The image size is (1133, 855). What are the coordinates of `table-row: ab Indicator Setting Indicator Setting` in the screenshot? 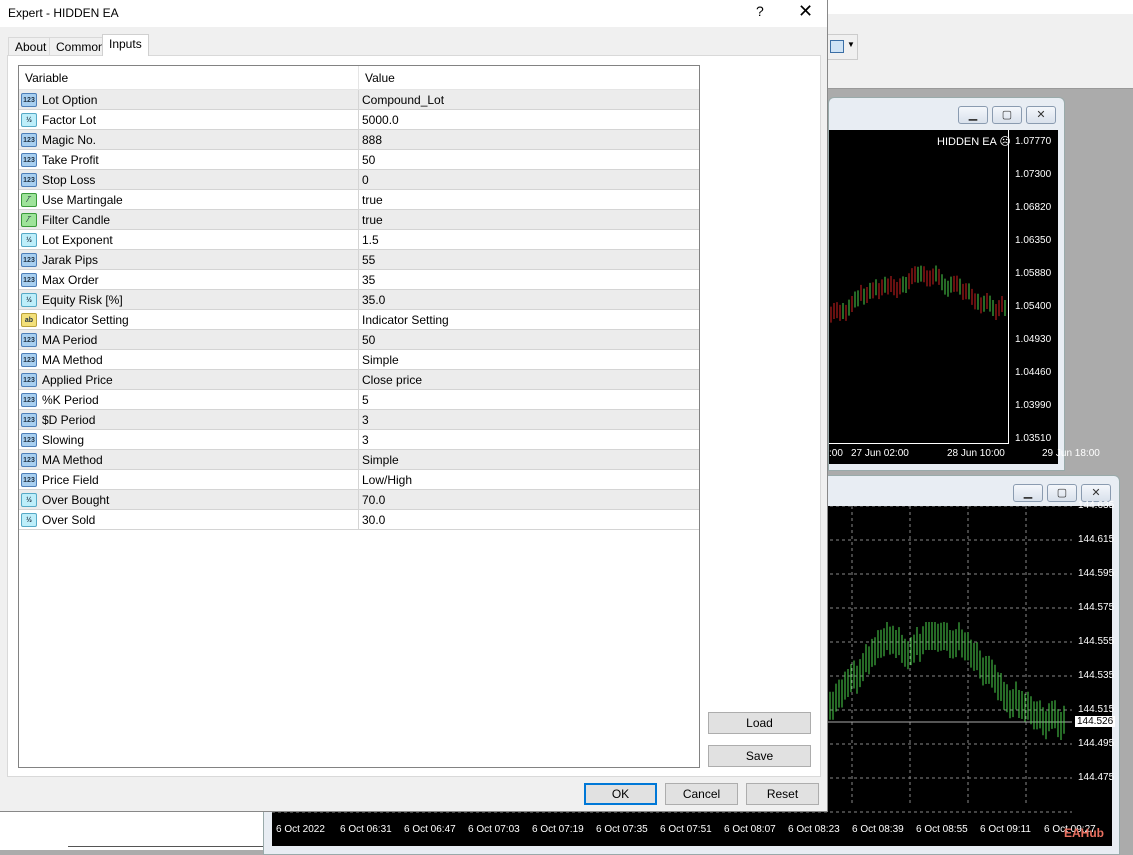 It's located at (359, 320).